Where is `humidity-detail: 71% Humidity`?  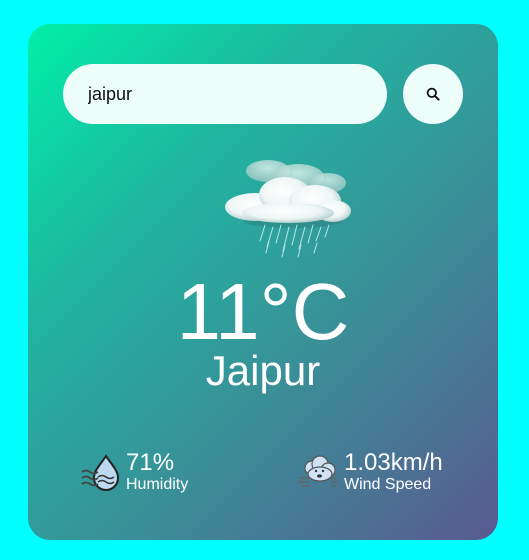 humidity-detail: 71% Humidity is located at coordinates (134, 472).